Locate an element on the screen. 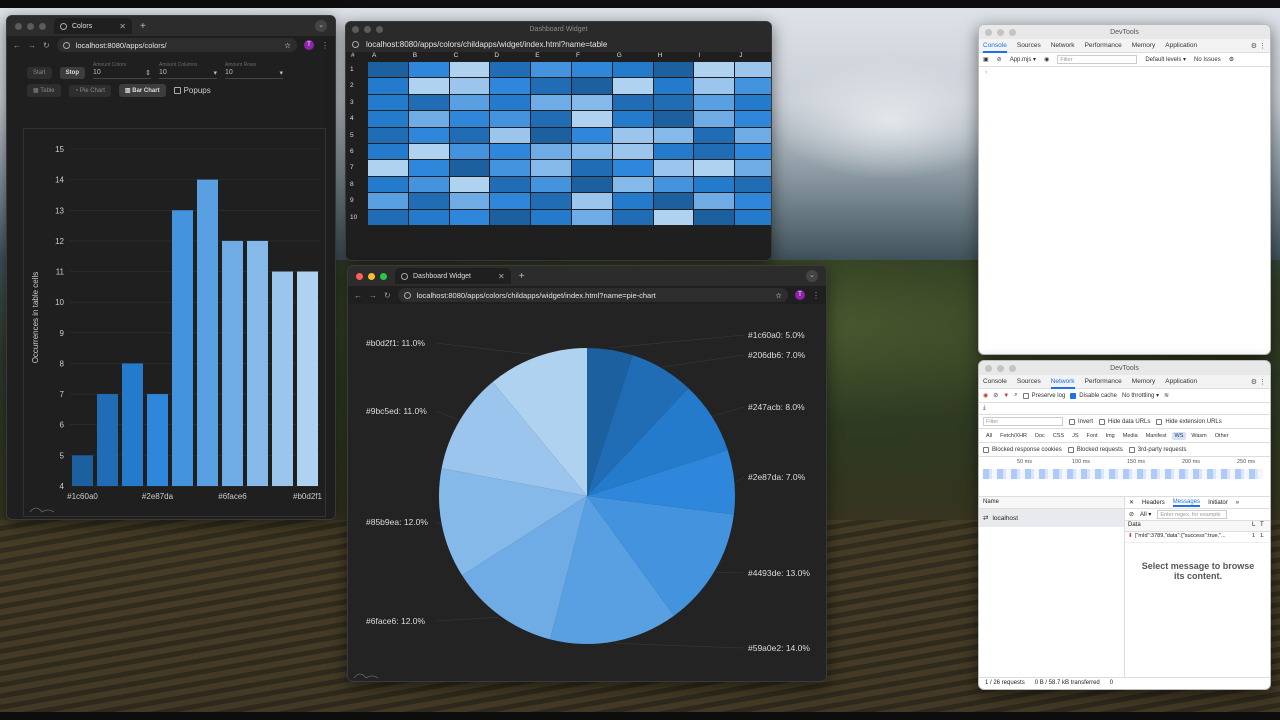 The image size is (1280, 720). column-header: D is located at coordinates (496, 56).